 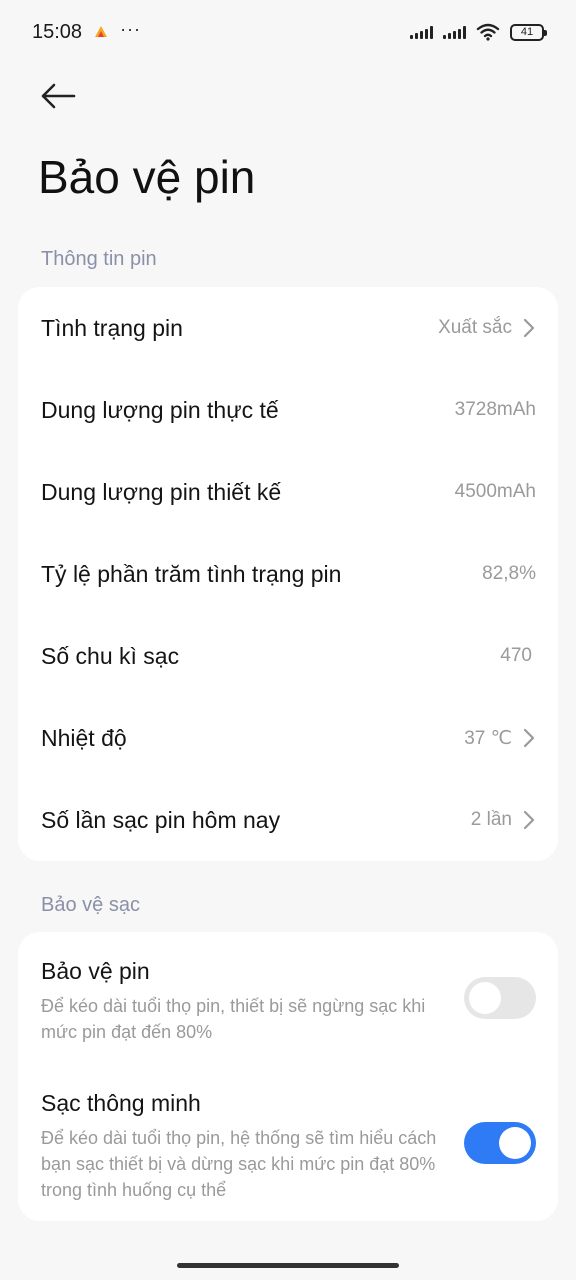 I want to click on arrow-left-icon, so click(x=58, y=96).